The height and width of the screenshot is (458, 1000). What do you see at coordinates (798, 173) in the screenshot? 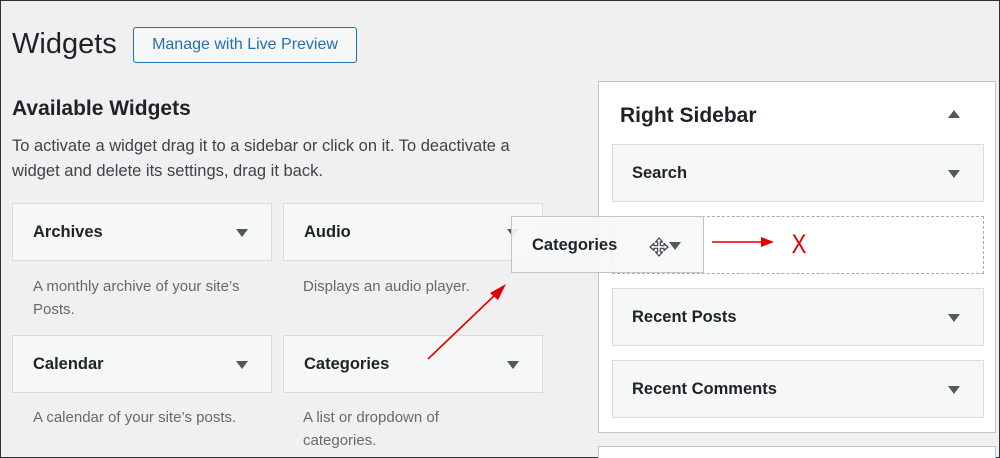
I see `sidebar-widget-search: Search` at bounding box center [798, 173].